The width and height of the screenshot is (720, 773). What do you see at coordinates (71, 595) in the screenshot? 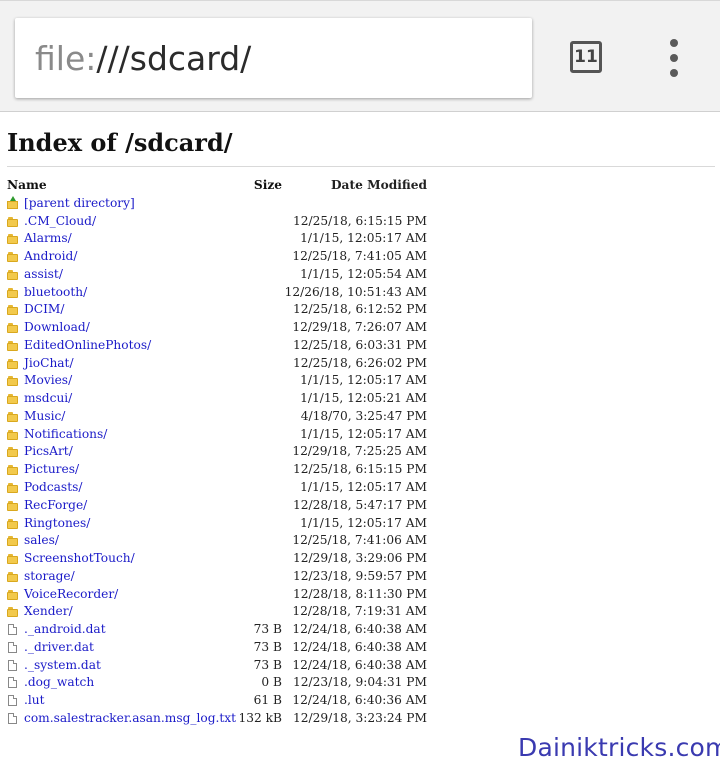
I see `folder-link: VoiceRecorder/` at bounding box center [71, 595].